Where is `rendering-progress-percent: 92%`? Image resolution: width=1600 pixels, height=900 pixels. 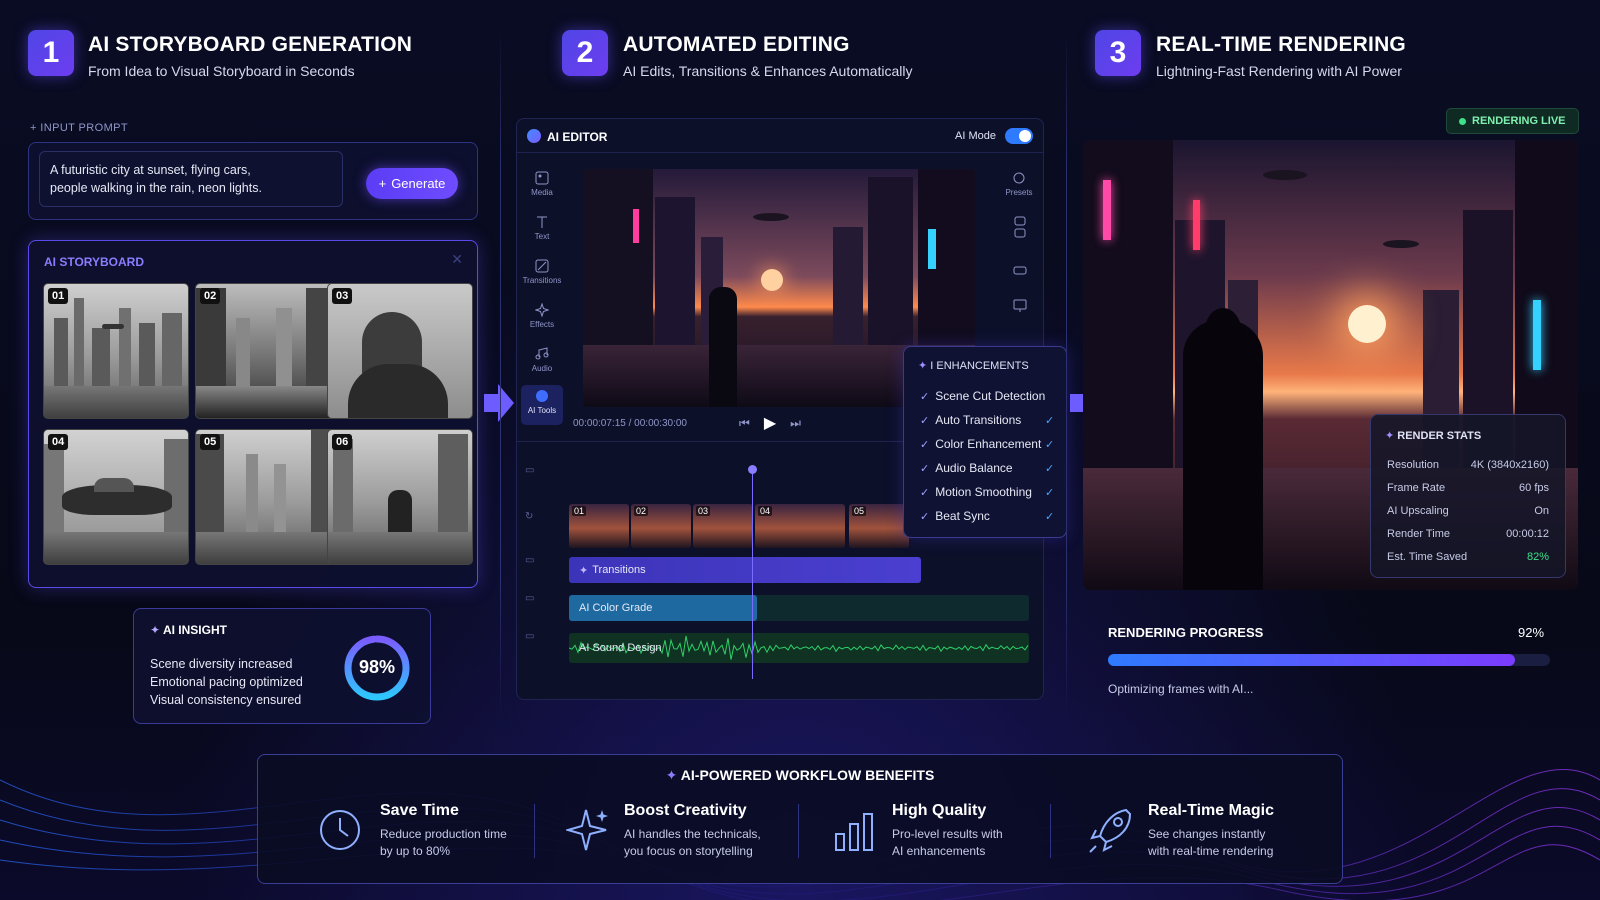
rendering-progress-percent: 92% is located at coordinates (1531, 632).